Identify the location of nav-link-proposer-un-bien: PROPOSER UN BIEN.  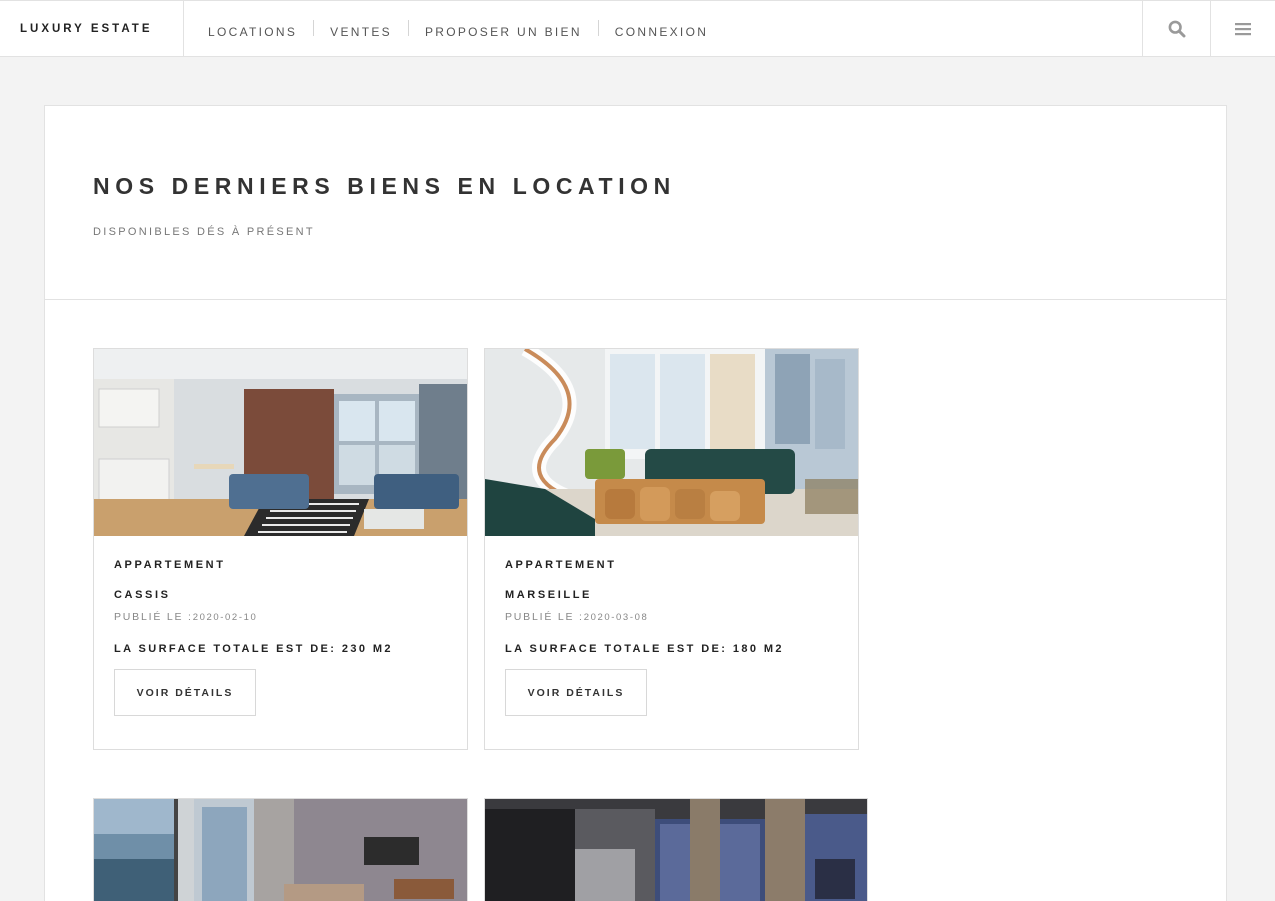
(503, 32).